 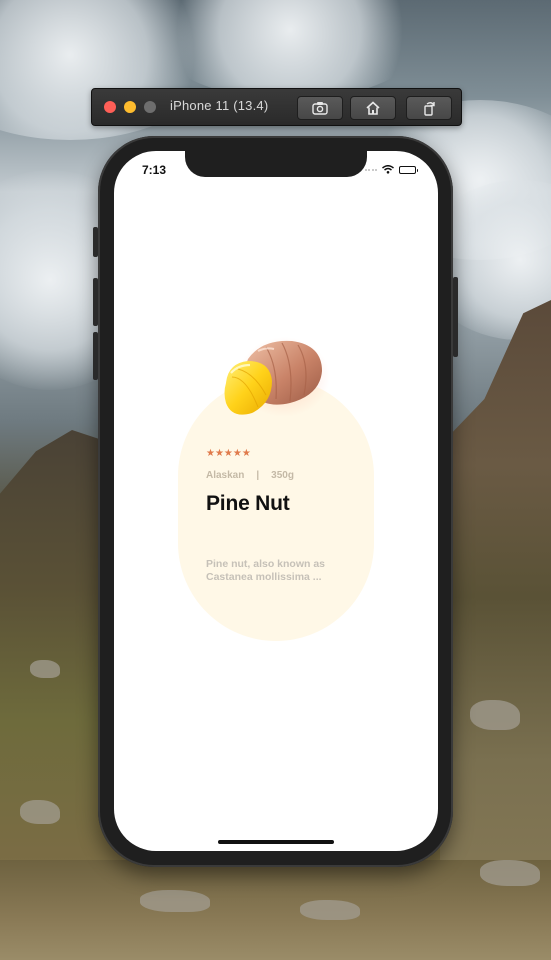 I want to click on volume-down-button, so click(x=95, y=356).